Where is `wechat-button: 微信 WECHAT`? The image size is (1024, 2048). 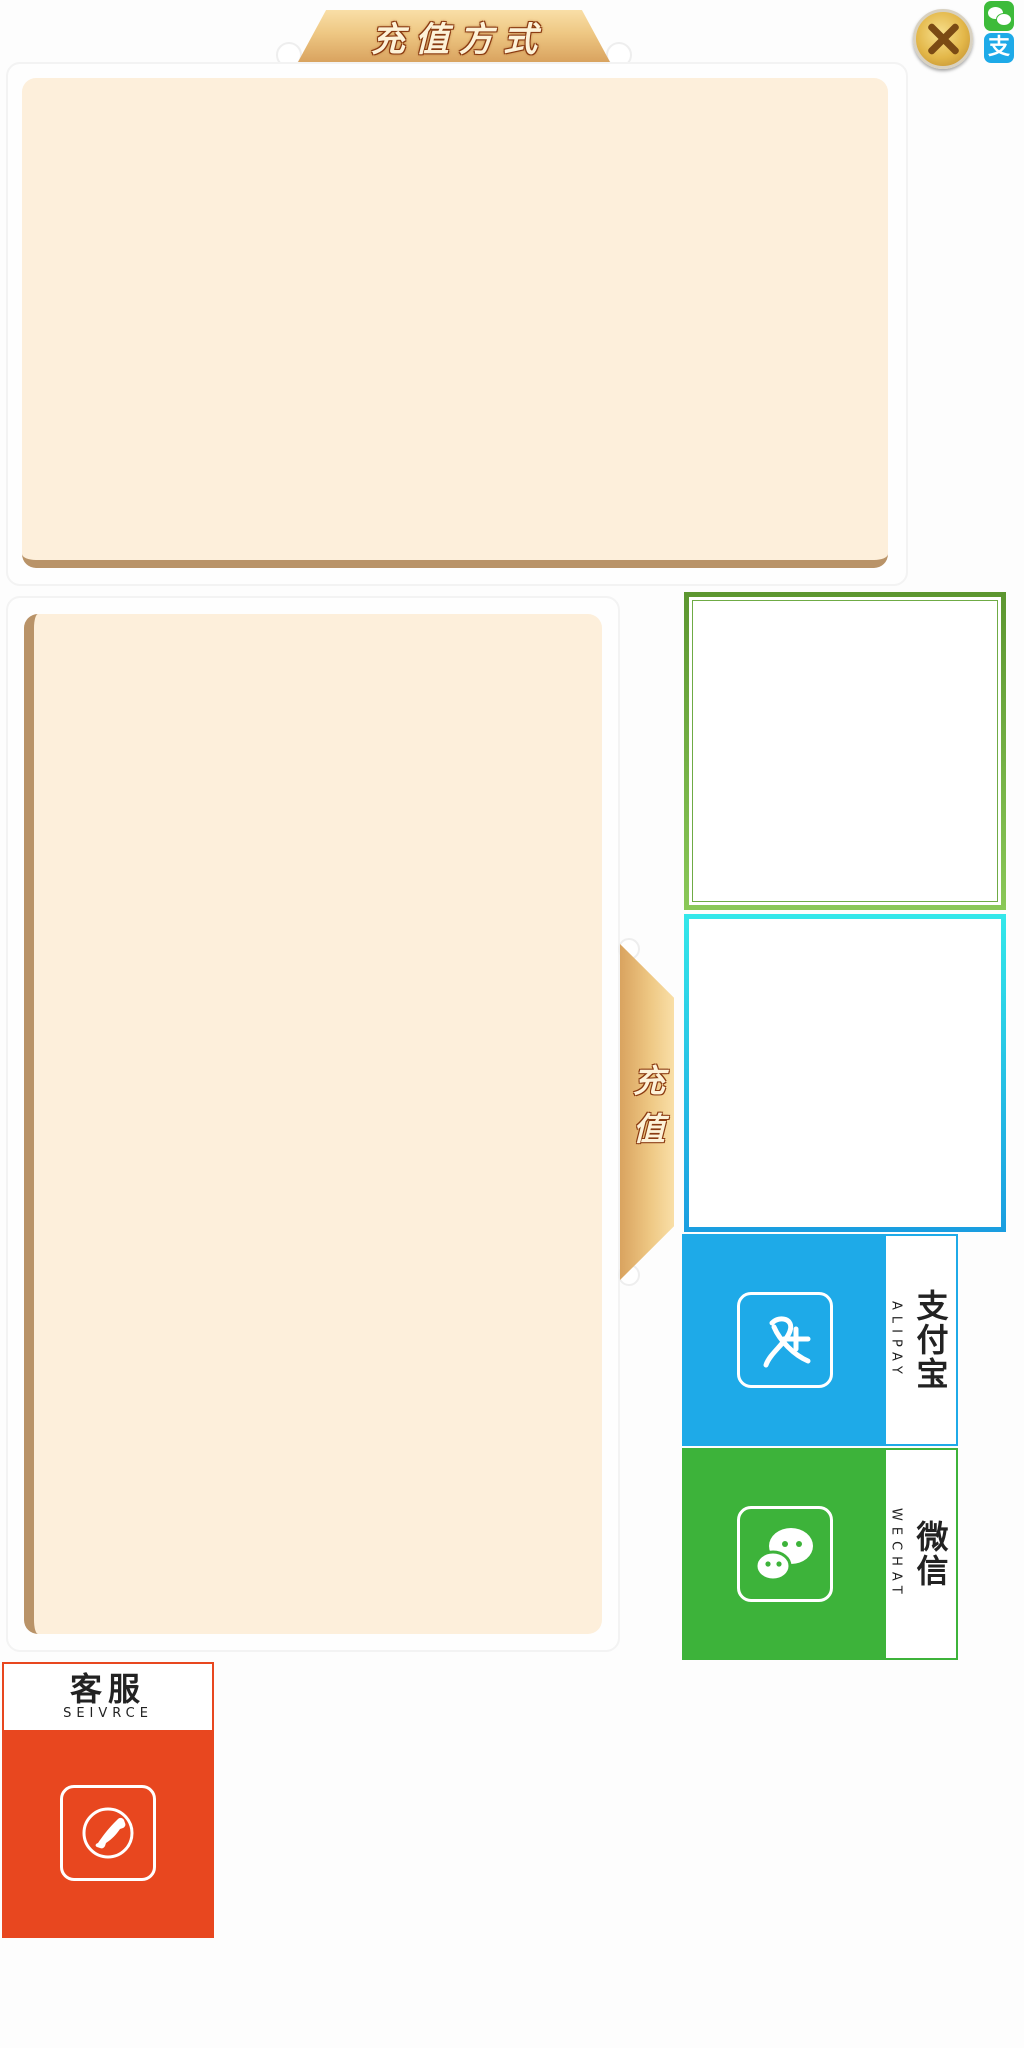
wechat-button: 微信 WECHAT is located at coordinates (820, 1554).